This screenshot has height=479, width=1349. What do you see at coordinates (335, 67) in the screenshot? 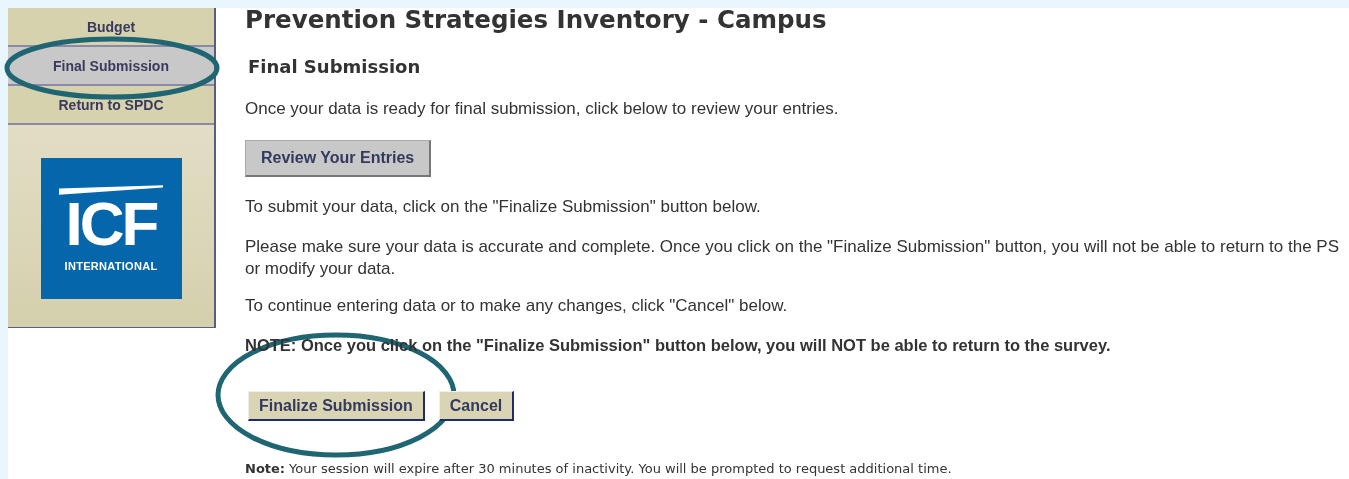
I see `section-title: Final Submission` at bounding box center [335, 67].